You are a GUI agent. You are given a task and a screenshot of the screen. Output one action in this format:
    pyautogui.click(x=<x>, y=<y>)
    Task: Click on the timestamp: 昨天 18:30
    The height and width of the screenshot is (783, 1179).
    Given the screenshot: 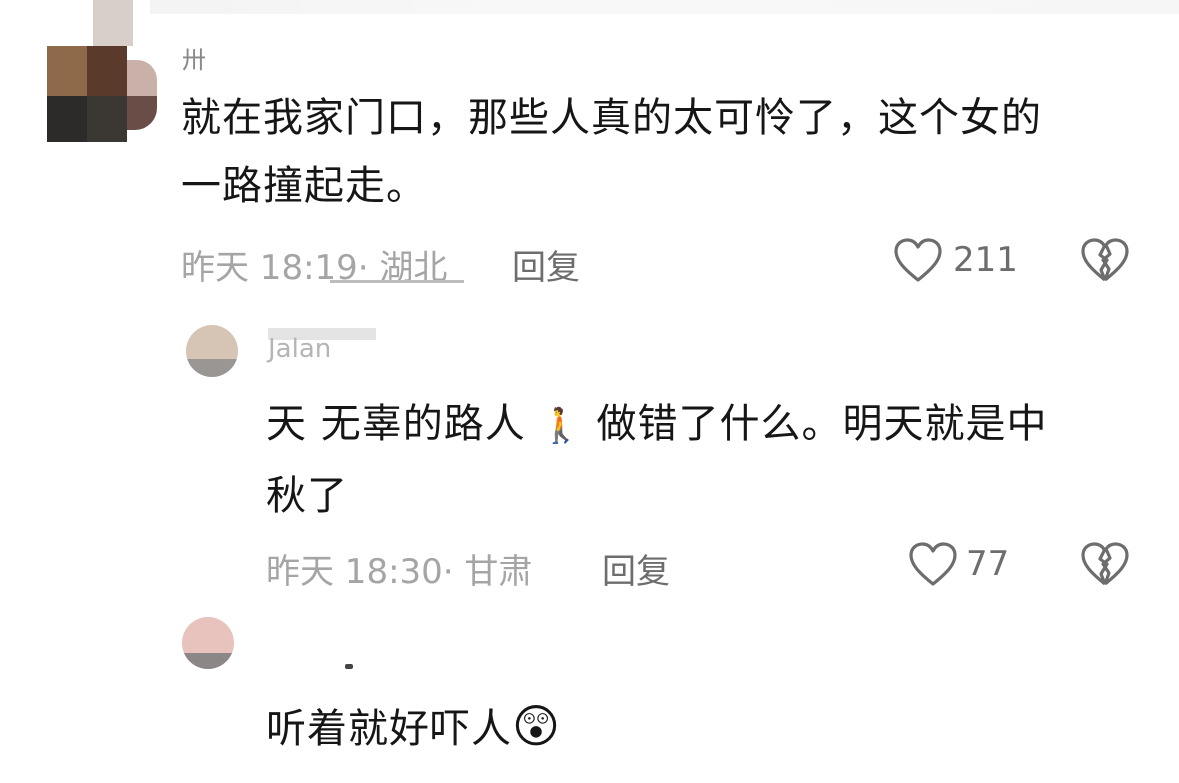 What is the action you would take?
    pyautogui.click(x=354, y=572)
    